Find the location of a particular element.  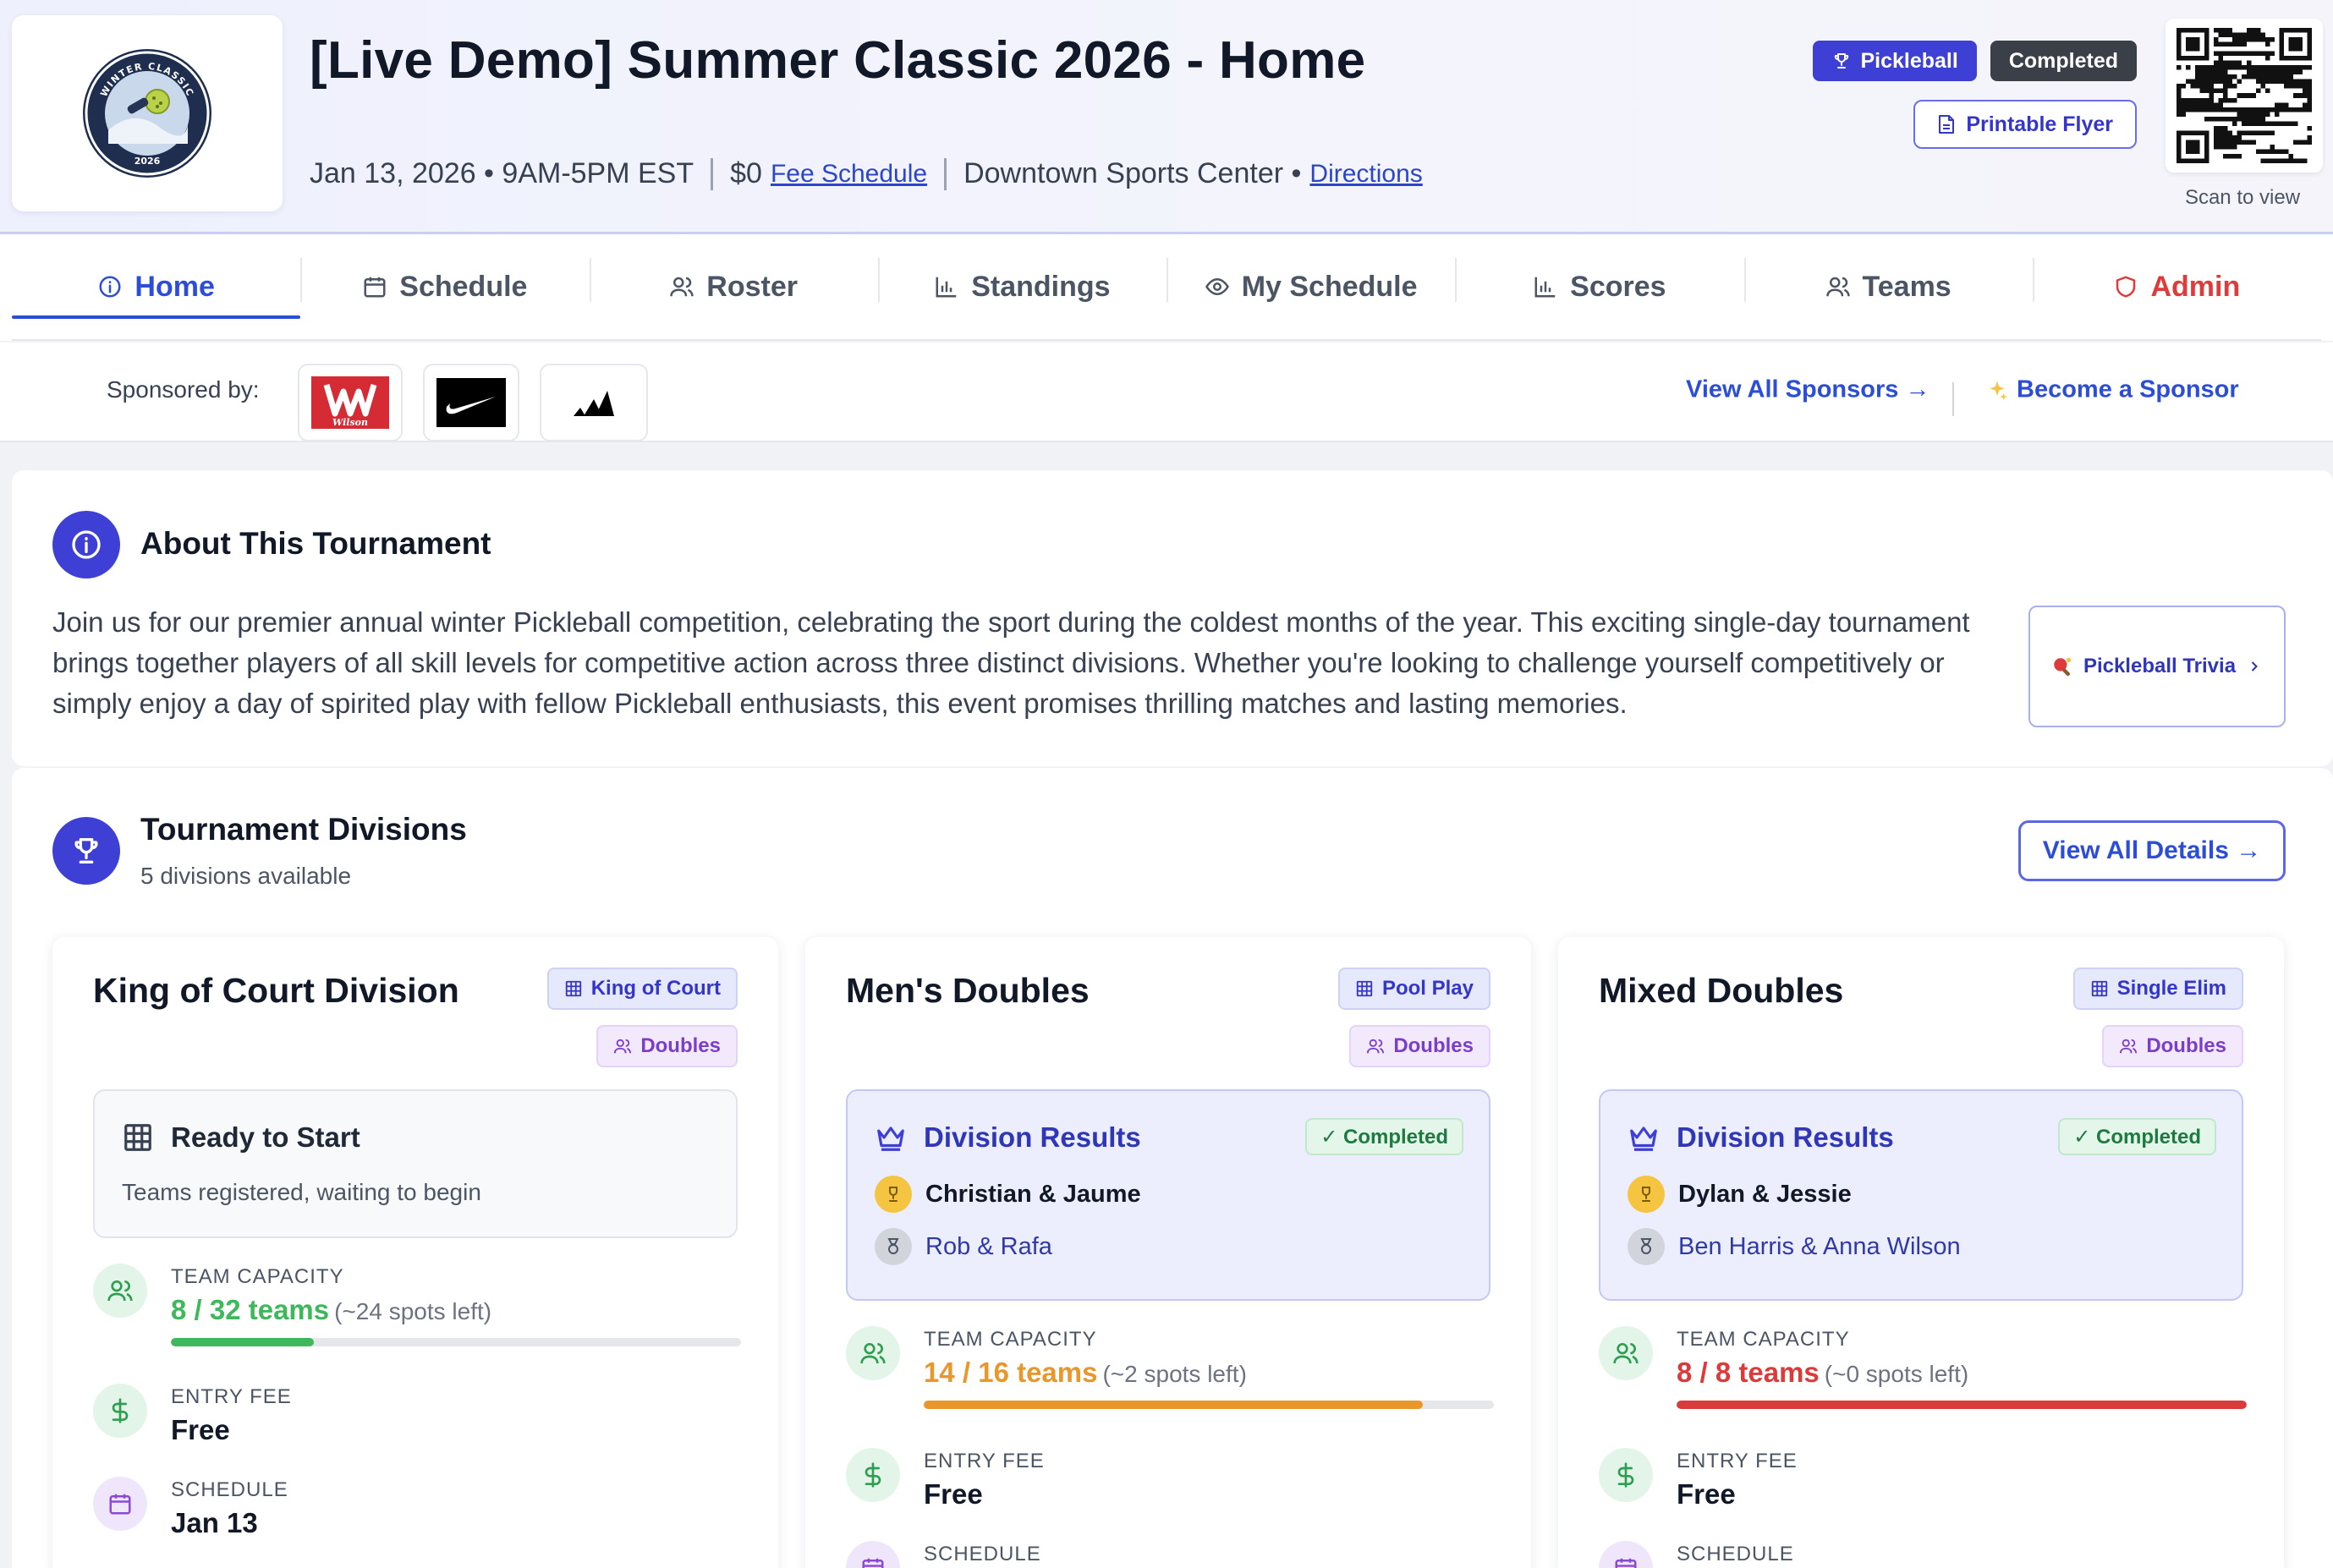

logo-year-text: 2026 is located at coordinates (147, 161).